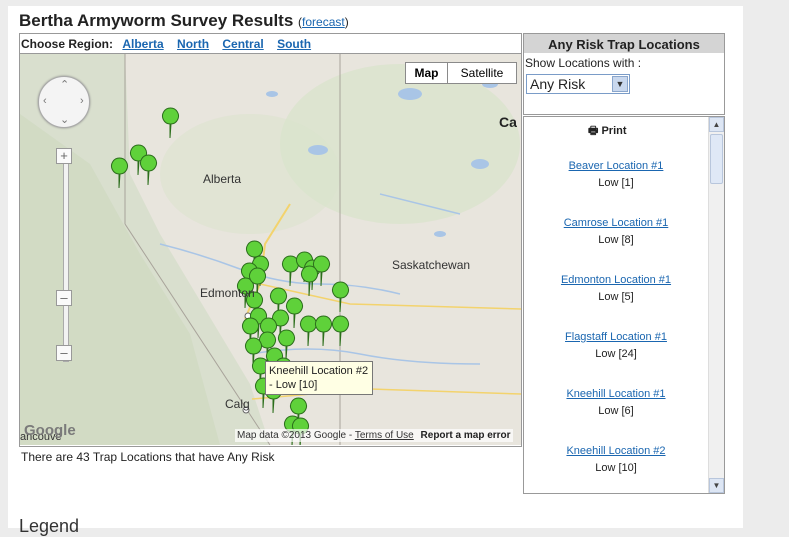 This screenshot has width=789, height=537. I want to click on pan-right-icon: ›, so click(82, 101).